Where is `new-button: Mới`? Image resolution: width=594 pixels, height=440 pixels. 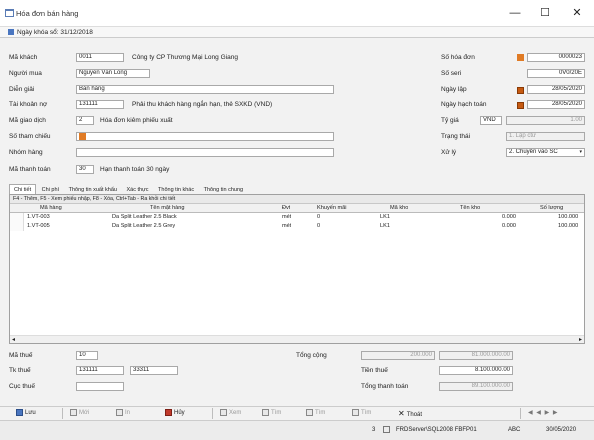
new-button: Mới is located at coordinates (79, 413).